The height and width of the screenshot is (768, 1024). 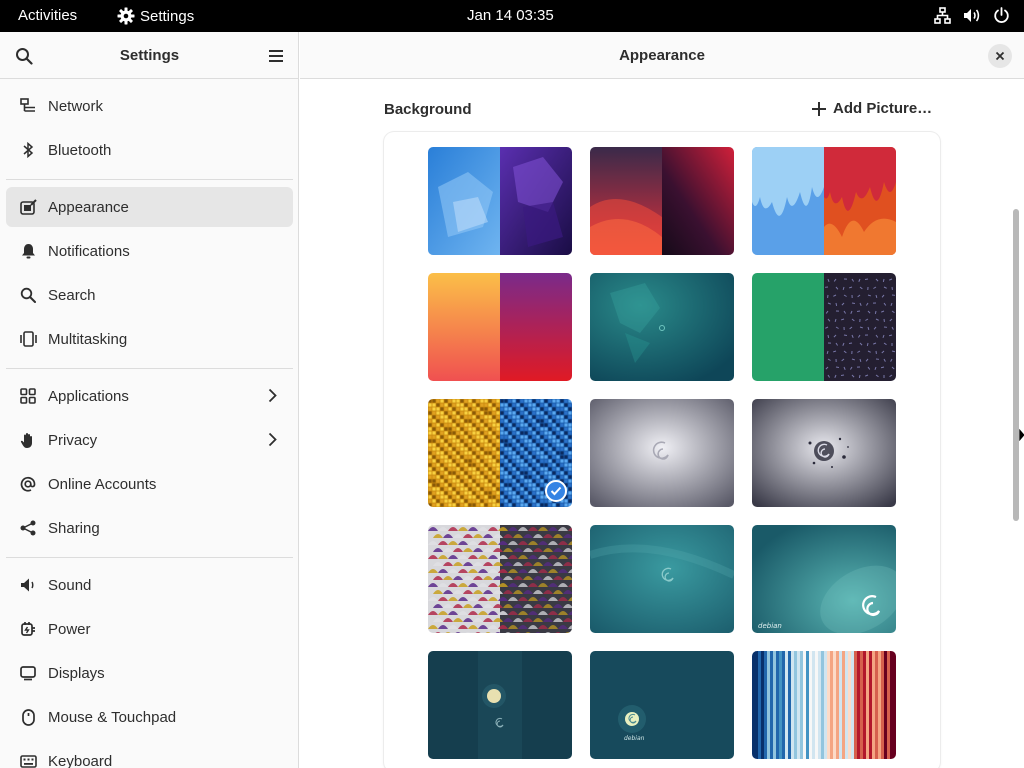 What do you see at coordinates (1001, 15) in the screenshot?
I see `power-icon` at bounding box center [1001, 15].